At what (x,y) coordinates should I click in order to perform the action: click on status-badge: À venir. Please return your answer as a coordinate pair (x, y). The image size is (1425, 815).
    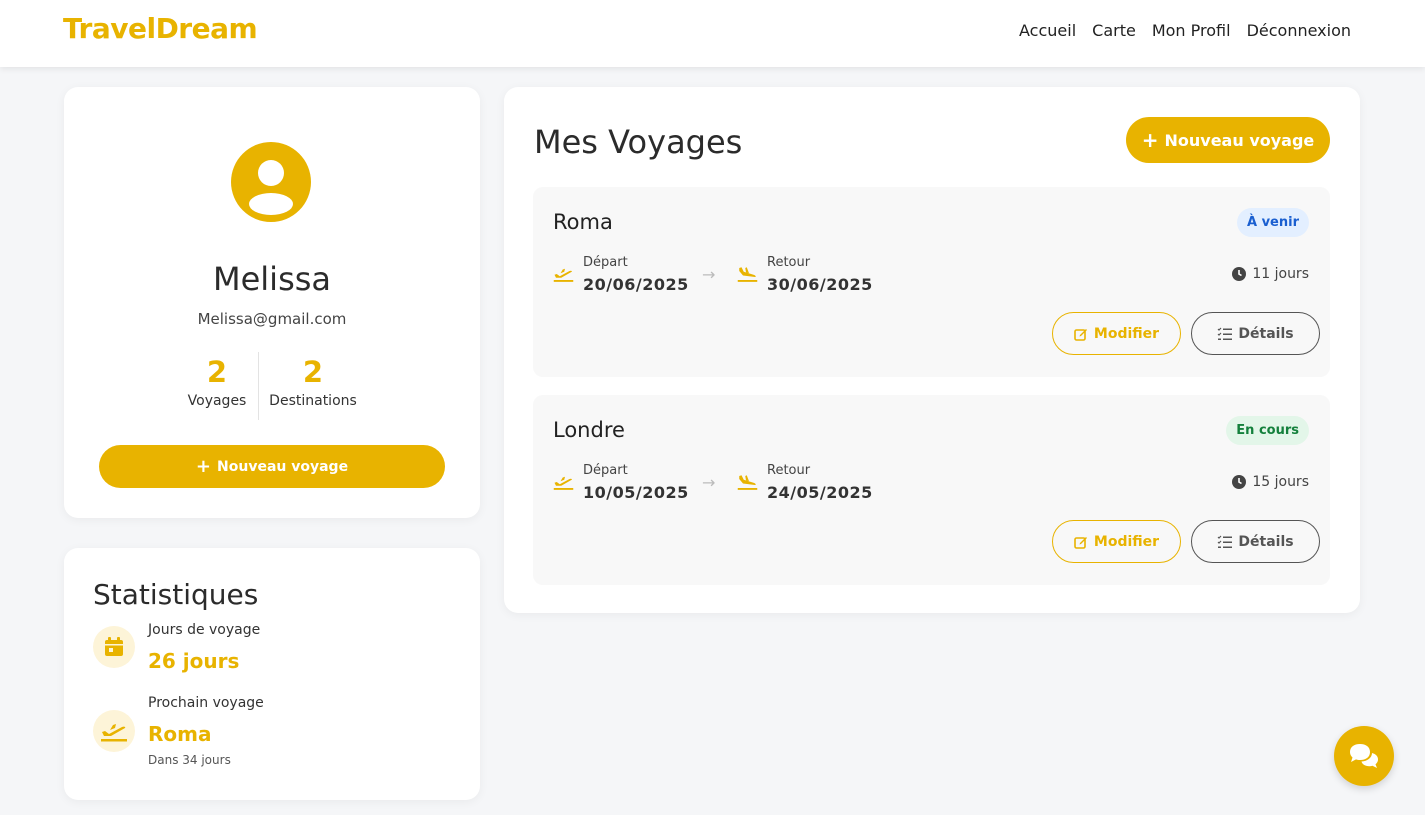
    Looking at the image, I should click on (1273, 222).